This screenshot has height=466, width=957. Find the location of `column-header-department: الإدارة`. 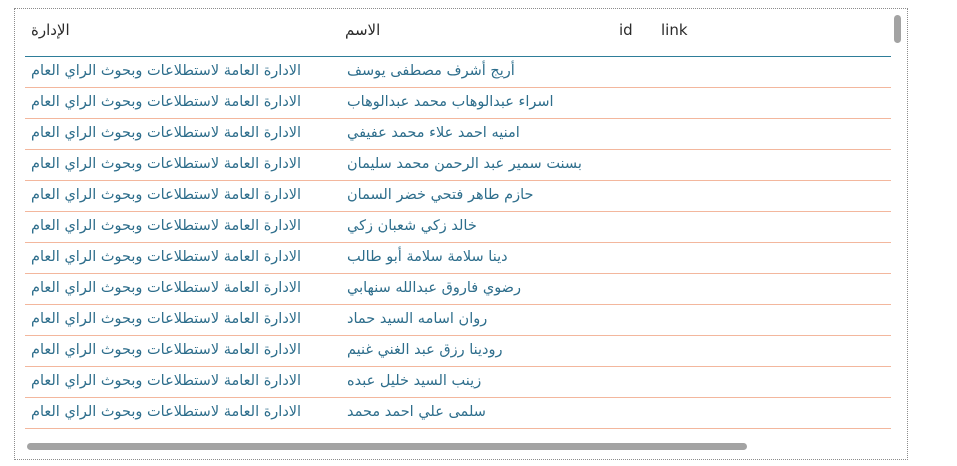

column-header-department: الإدارة is located at coordinates (50, 30).